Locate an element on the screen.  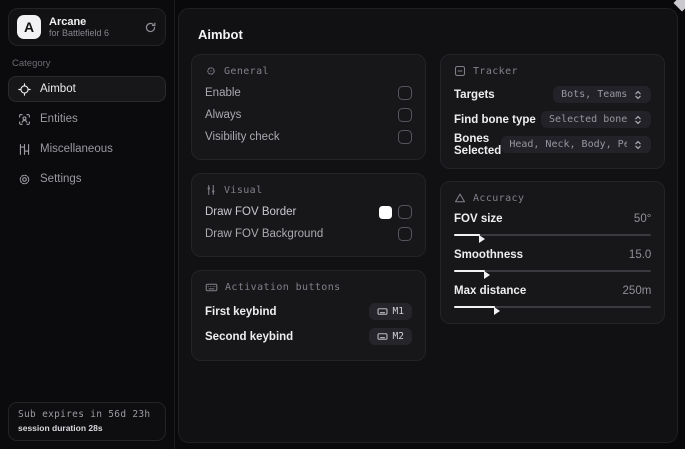
section-title: General is located at coordinates (246, 71).